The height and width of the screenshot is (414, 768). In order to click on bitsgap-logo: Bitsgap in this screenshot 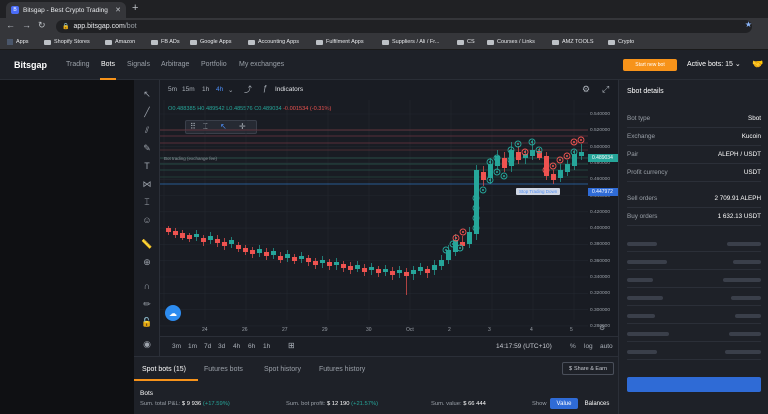, I will do `click(30, 65)`.